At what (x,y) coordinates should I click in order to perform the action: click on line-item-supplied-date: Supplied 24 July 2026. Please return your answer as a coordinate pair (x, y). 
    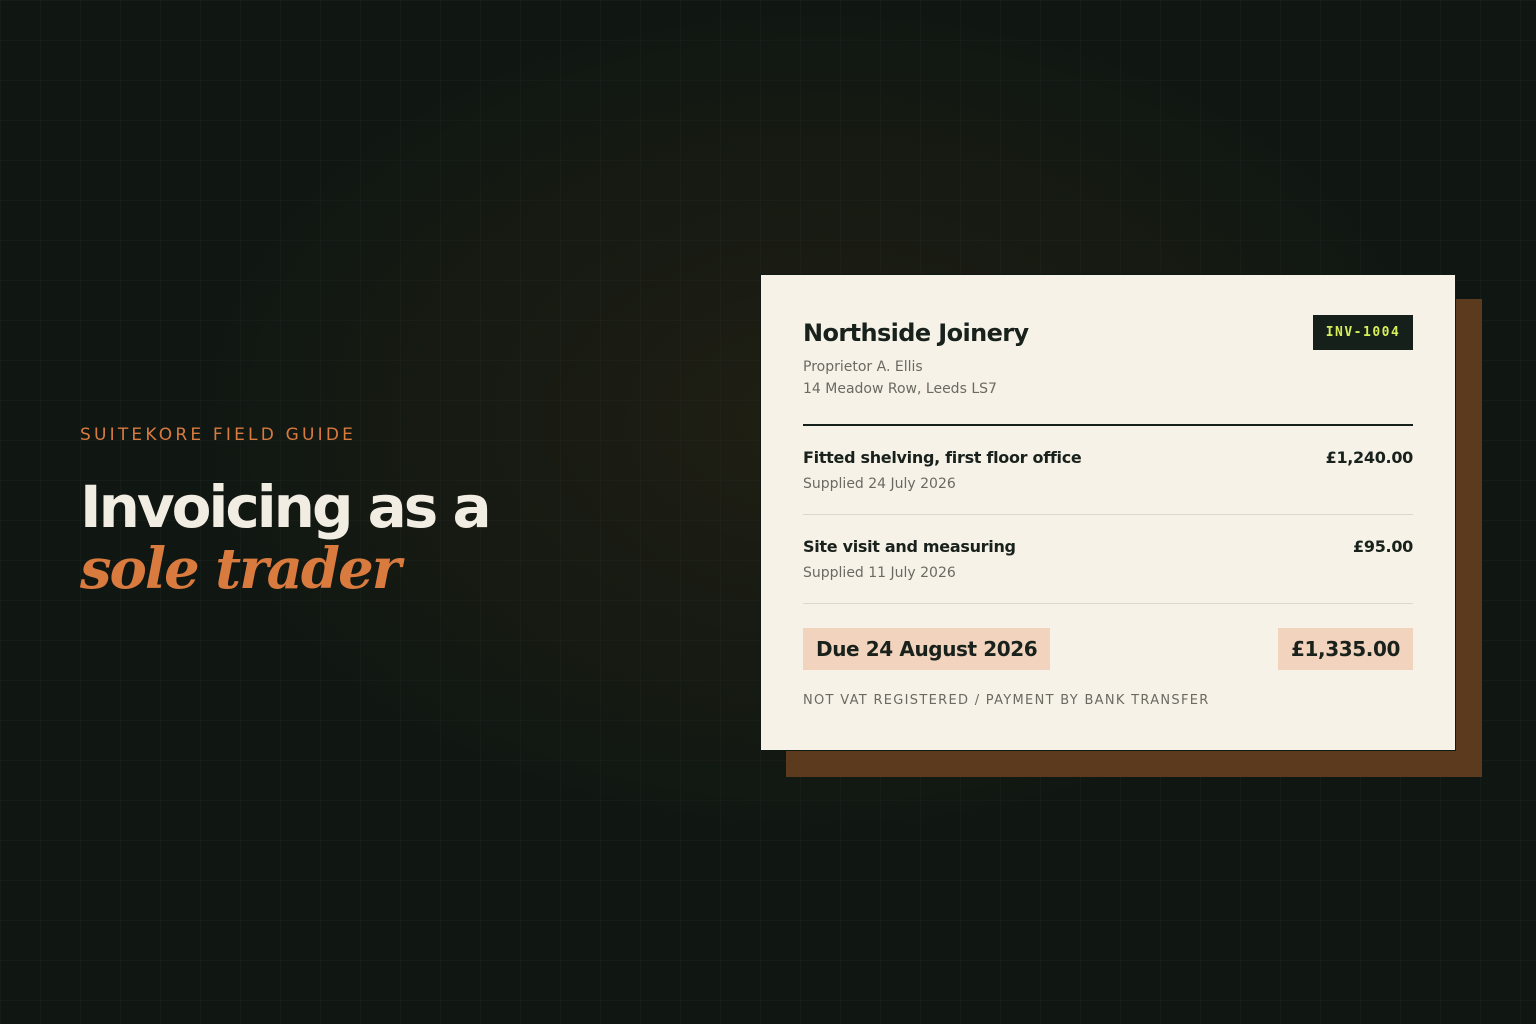
    Looking at the image, I should click on (879, 484).